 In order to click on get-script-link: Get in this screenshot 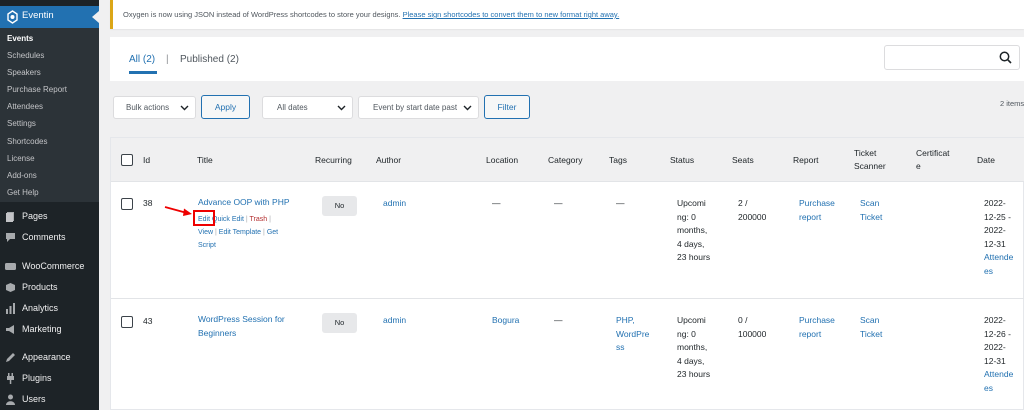, I will do `click(272, 232)`.